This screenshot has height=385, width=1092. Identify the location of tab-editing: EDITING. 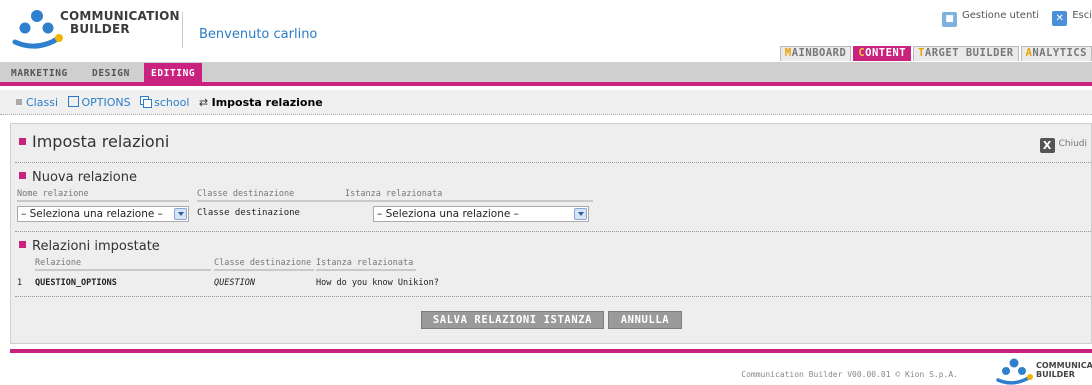
(173, 73).